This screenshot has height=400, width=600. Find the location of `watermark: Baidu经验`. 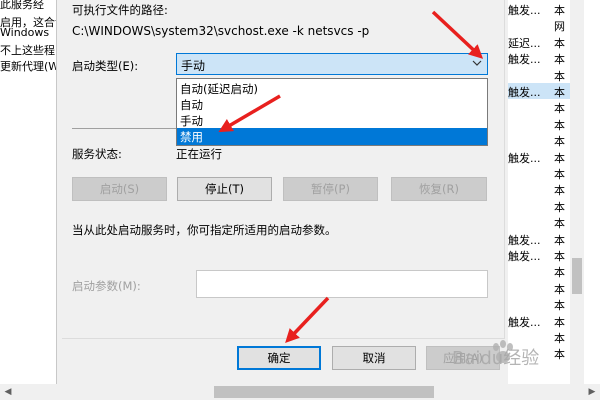

watermark: Baidu经验 is located at coordinates (496, 358).